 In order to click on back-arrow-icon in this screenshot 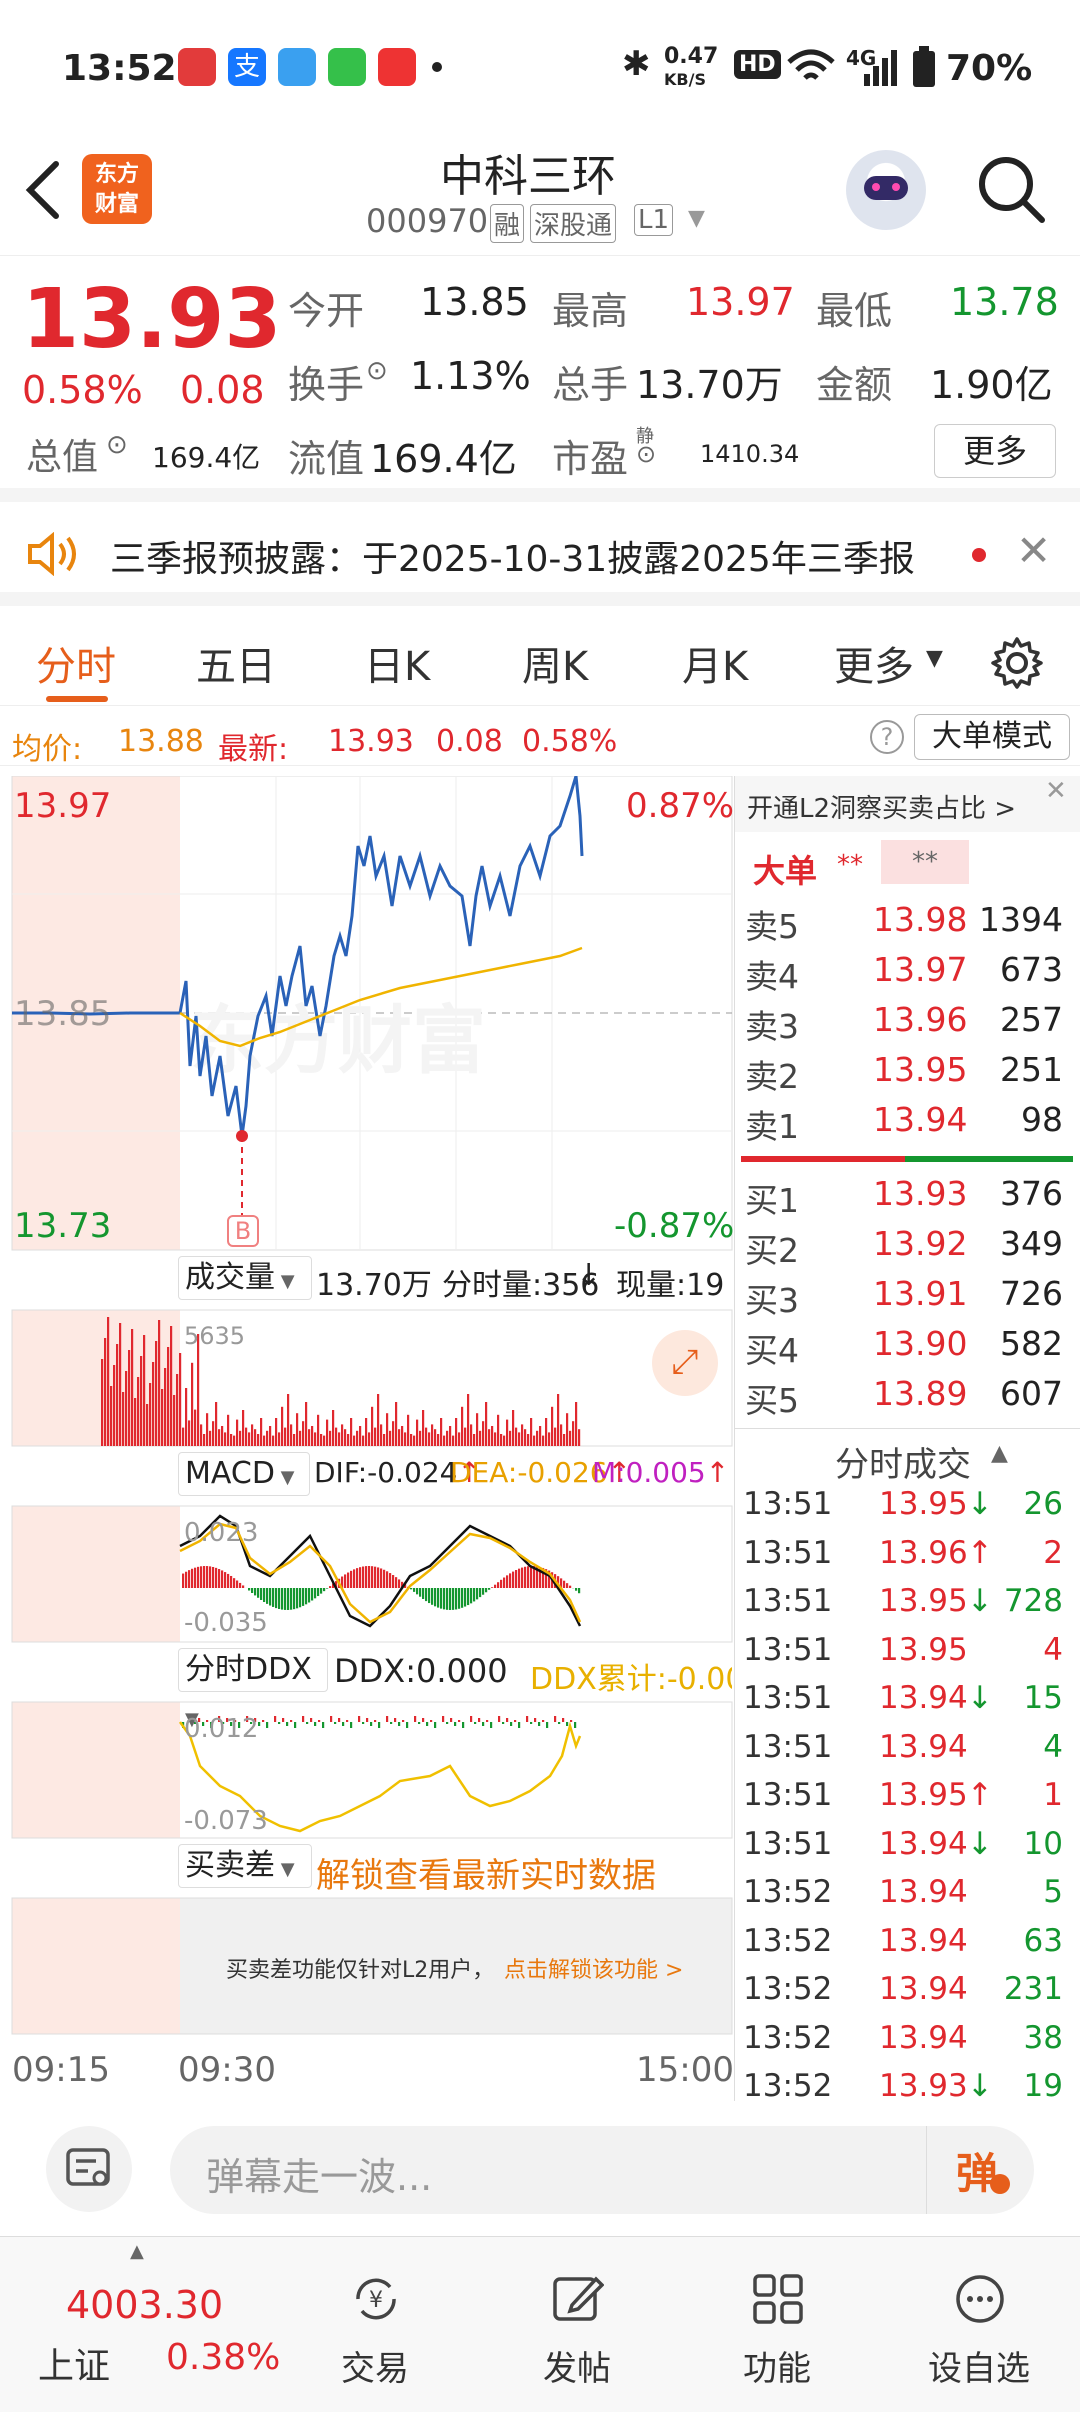, I will do `click(42, 190)`.